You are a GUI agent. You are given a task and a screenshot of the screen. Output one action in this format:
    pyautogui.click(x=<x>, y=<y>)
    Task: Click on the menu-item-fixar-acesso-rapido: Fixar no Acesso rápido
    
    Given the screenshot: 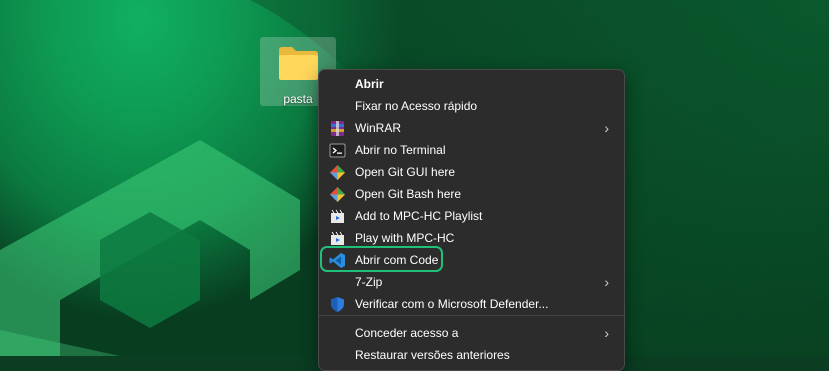 What is the action you would take?
    pyautogui.click(x=471, y=106)
    